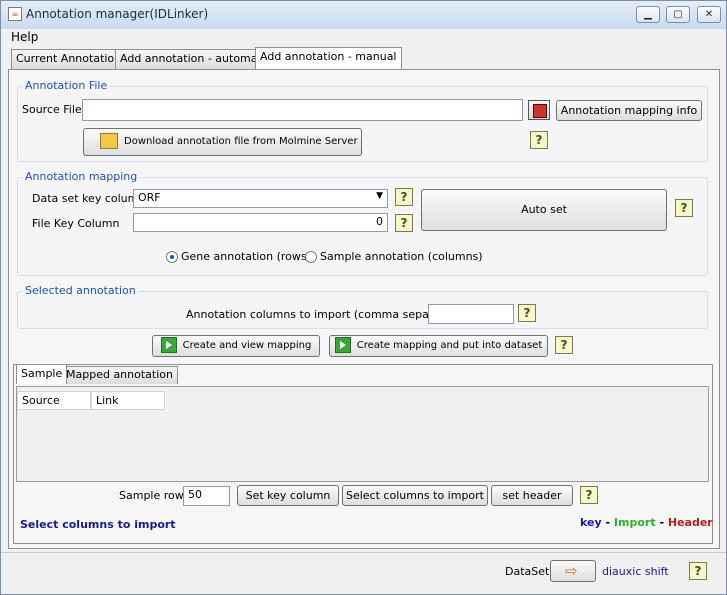 This screenshot has height=595, width=727. What do you see at coordinates (128, 400) in the screenshot?
I see `table-header-link: Link` at bounding box center [128, 400].